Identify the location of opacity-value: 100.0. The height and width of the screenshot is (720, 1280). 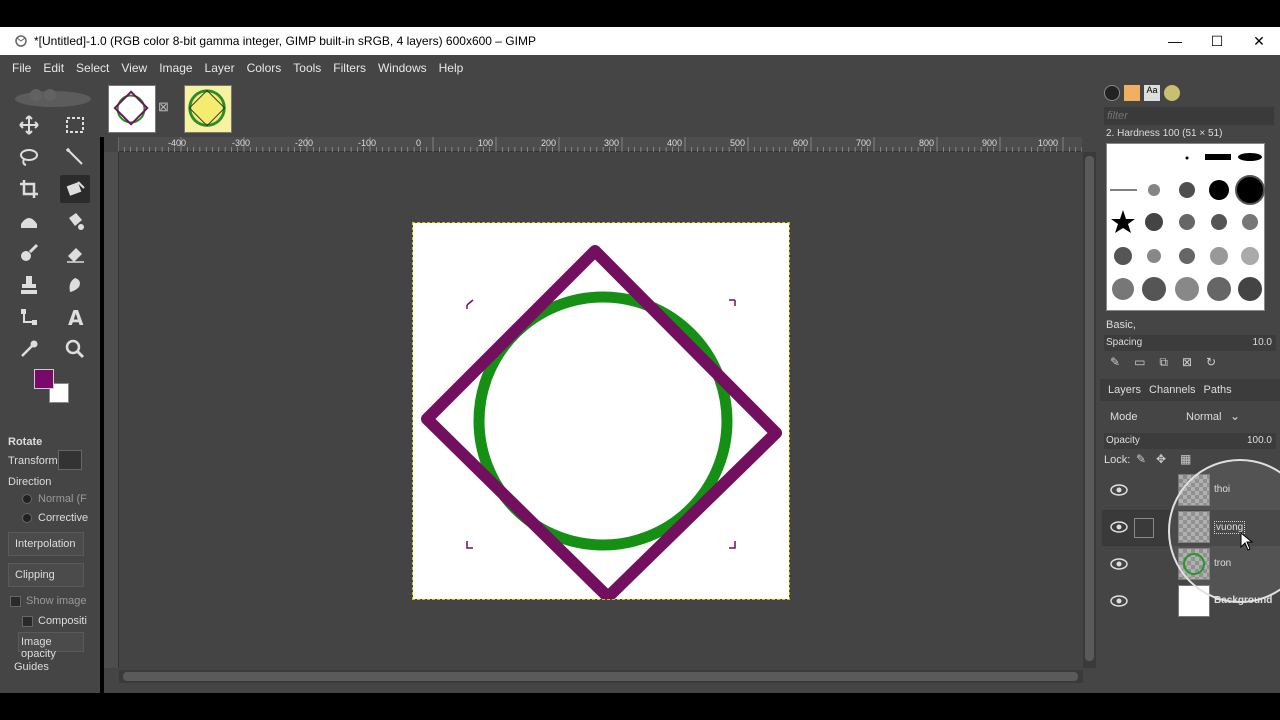
(1259, 440).